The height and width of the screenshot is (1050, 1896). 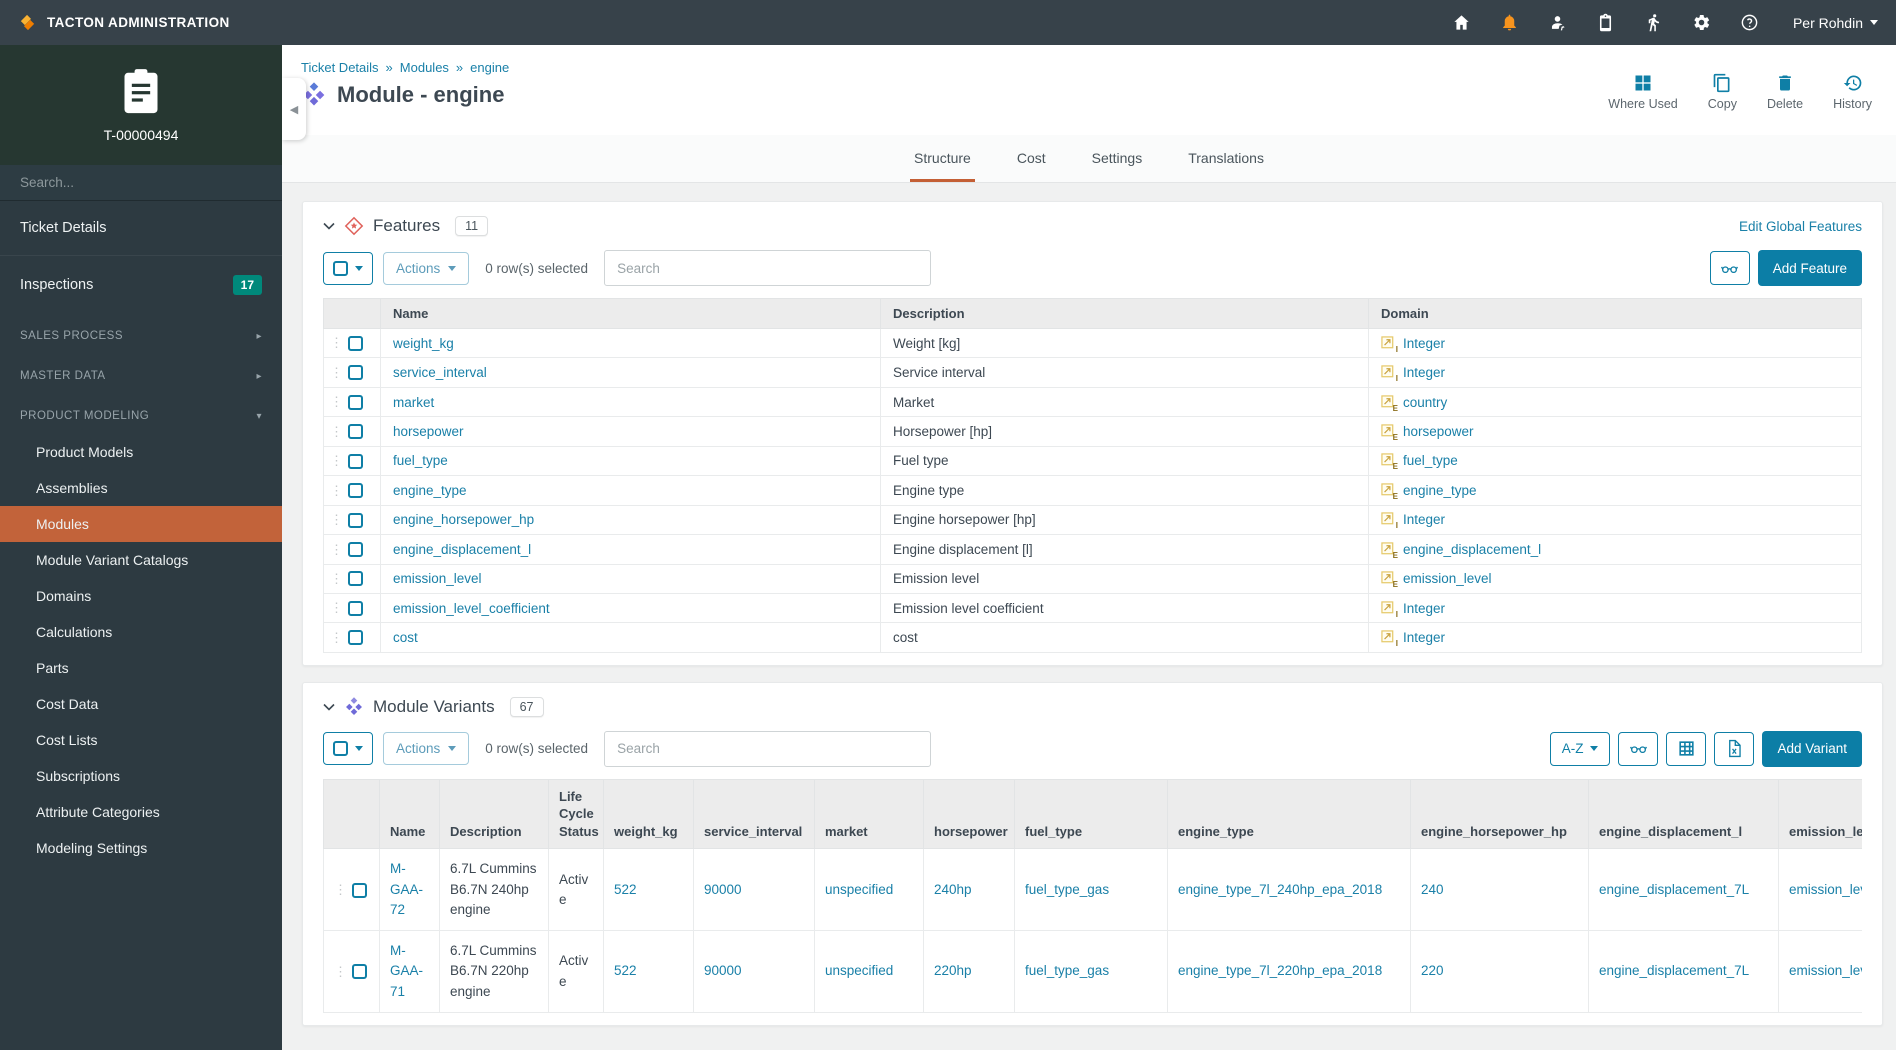 What do you see at coordinates (1067, 889) in the screenshot?
I see `variant-fuel-type-link: fuel_type_gas` at bounding box center [1067, 889].